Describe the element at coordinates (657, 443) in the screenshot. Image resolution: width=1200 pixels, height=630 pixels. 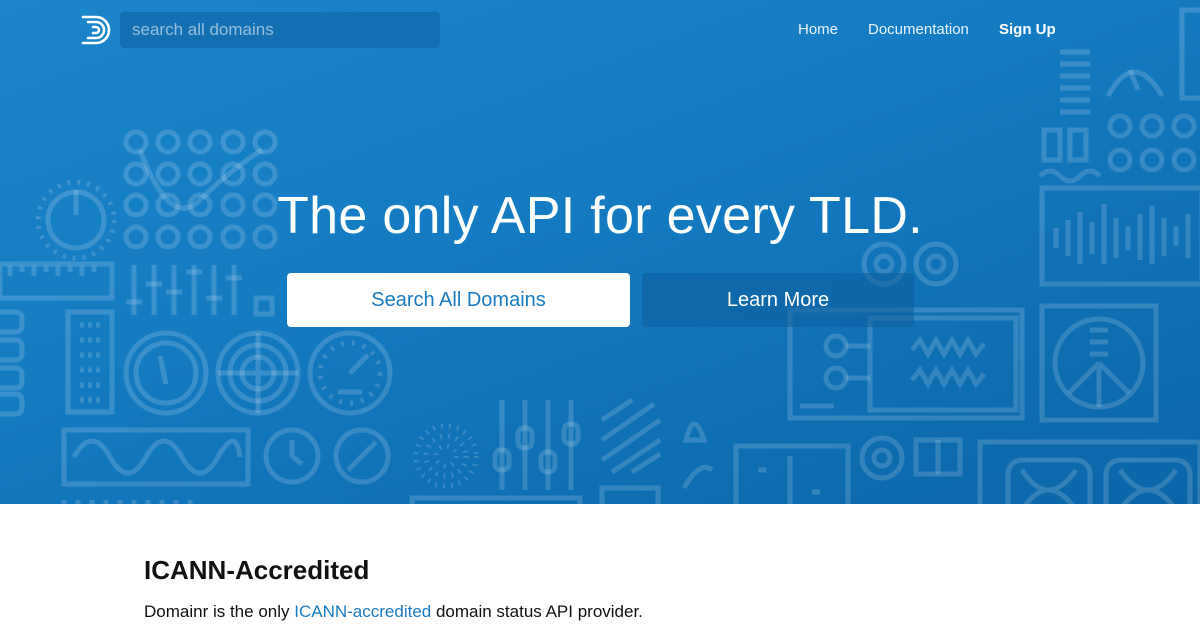
I see `hatch-icon` at that location.